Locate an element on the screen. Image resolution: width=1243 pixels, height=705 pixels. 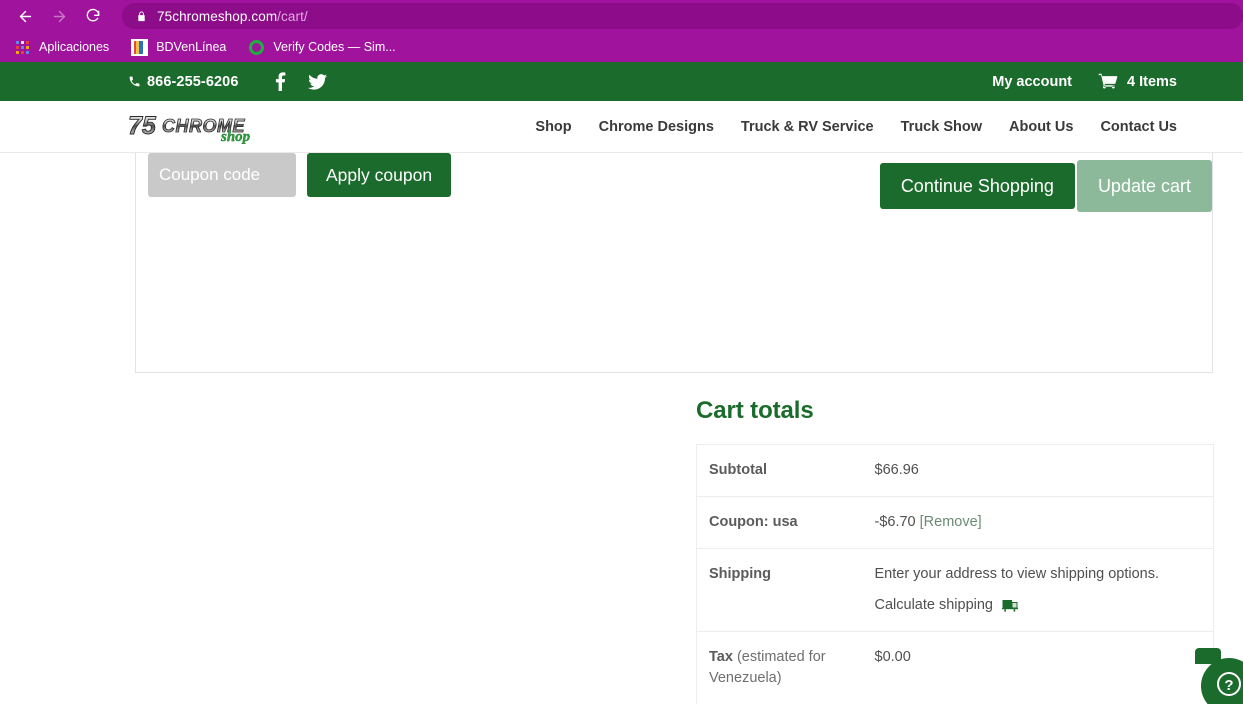
remove-coupon-link: [Remove] is located at coordinates (951, 522).